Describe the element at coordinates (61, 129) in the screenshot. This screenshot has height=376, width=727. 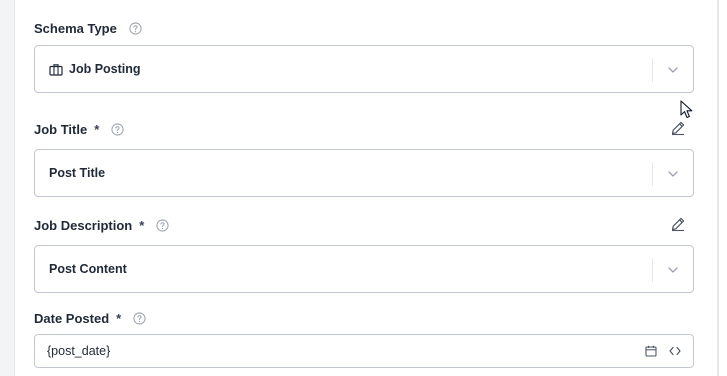
I see `job-title-label: Job Title` at that location.